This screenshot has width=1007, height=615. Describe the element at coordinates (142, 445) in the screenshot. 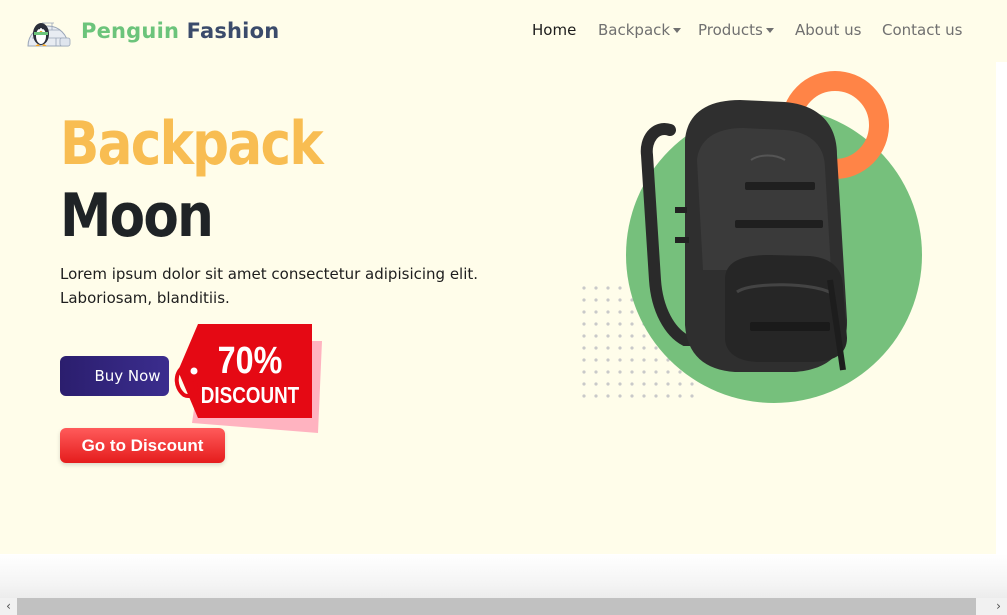

I see `go-to-discount-button: Go to Discount` at that location.